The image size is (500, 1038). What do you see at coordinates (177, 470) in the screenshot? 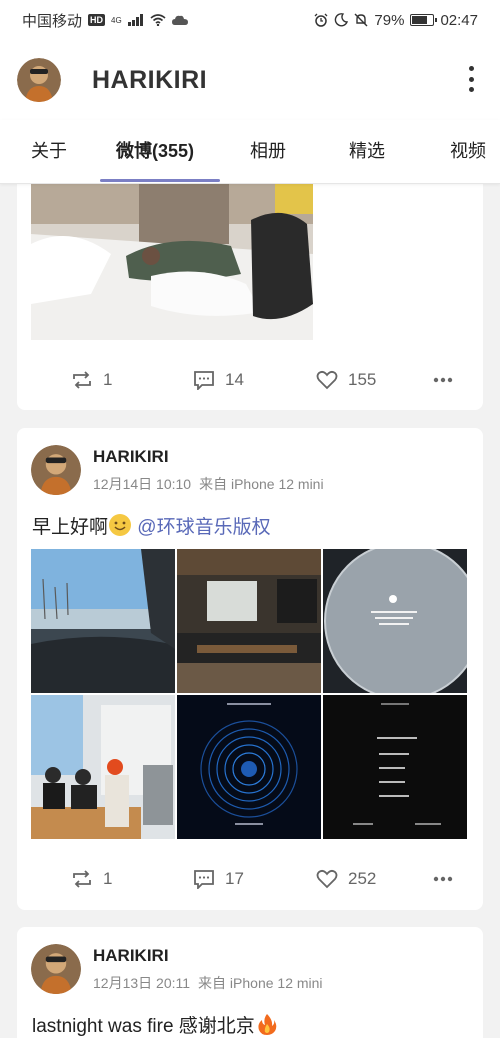
I see `post-header: HARIKIRI 12月14日 10:10 来自 iPhone 12 mini` at bounding box center [177, 470].